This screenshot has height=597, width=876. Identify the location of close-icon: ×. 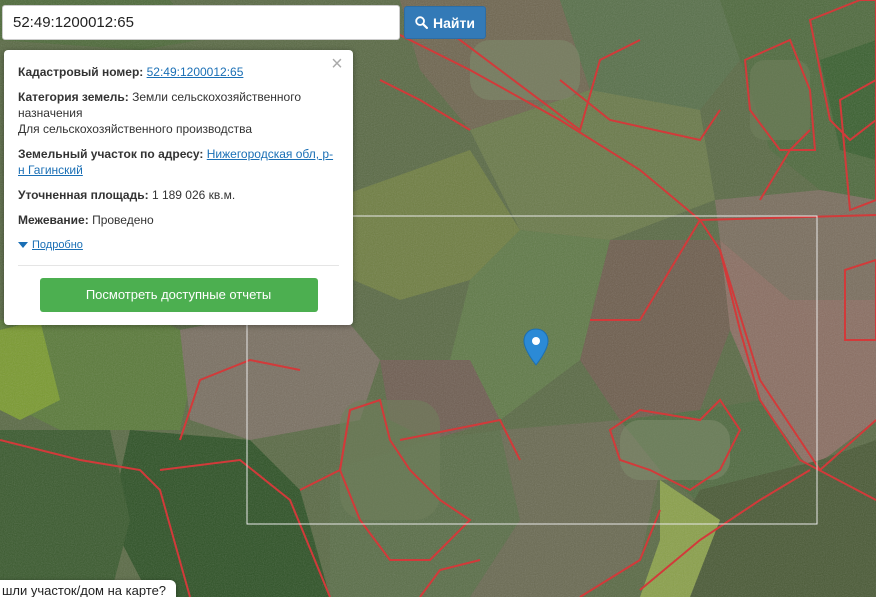
(337, 64).